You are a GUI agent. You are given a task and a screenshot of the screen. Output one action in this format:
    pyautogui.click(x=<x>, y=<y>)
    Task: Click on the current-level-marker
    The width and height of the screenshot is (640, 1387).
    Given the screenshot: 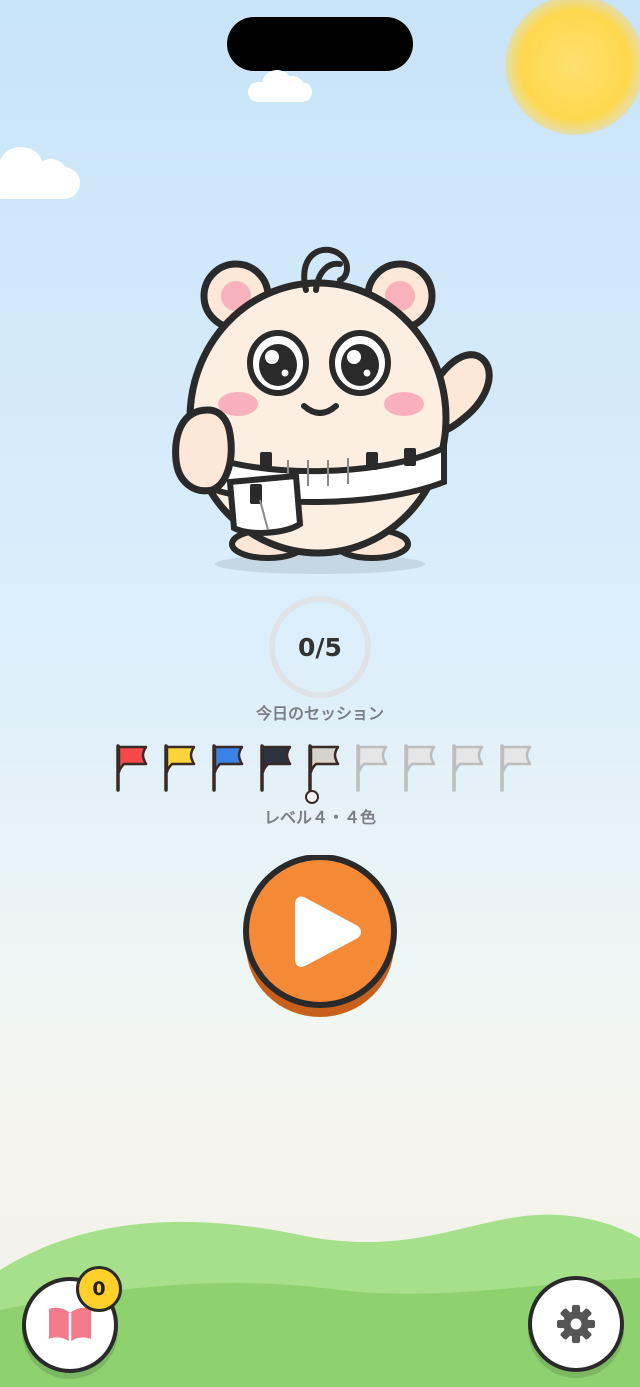 What is the action you would take?
    pyautogui.click(x=312, y=797)
    